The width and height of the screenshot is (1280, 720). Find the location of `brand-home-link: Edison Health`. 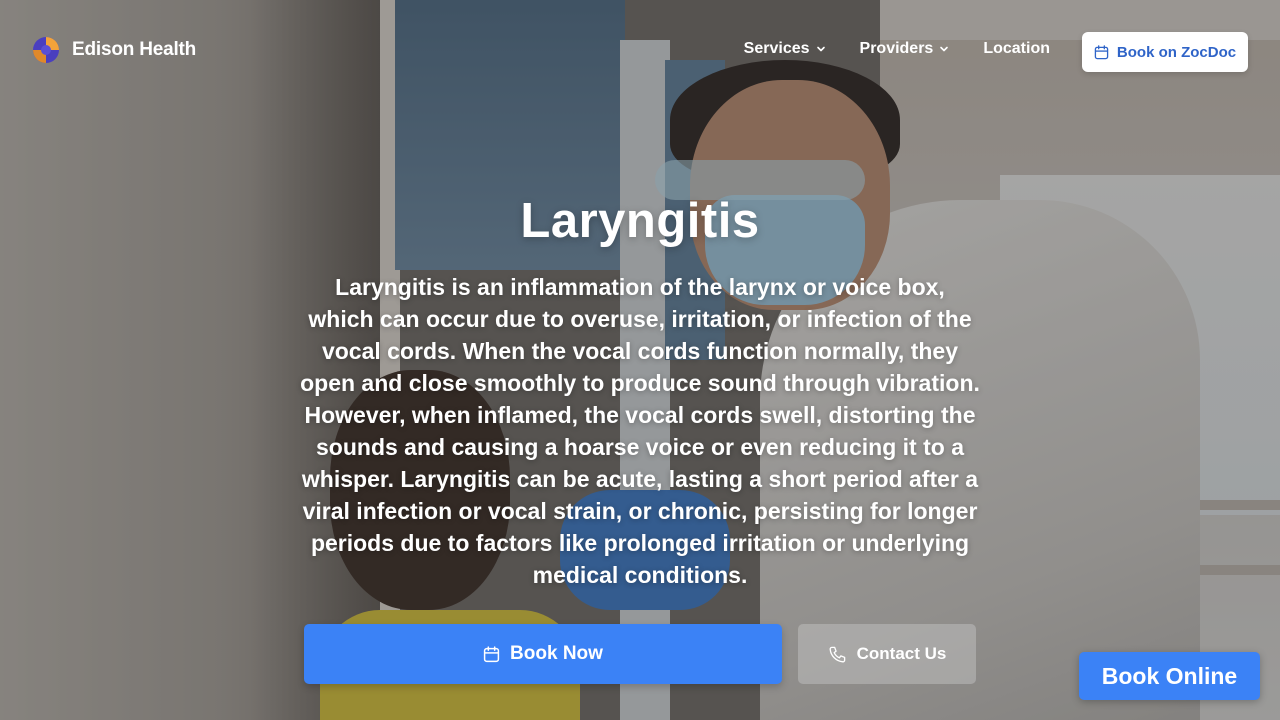

brand-home-link: Edison Health is located at coordinates (114, 50).